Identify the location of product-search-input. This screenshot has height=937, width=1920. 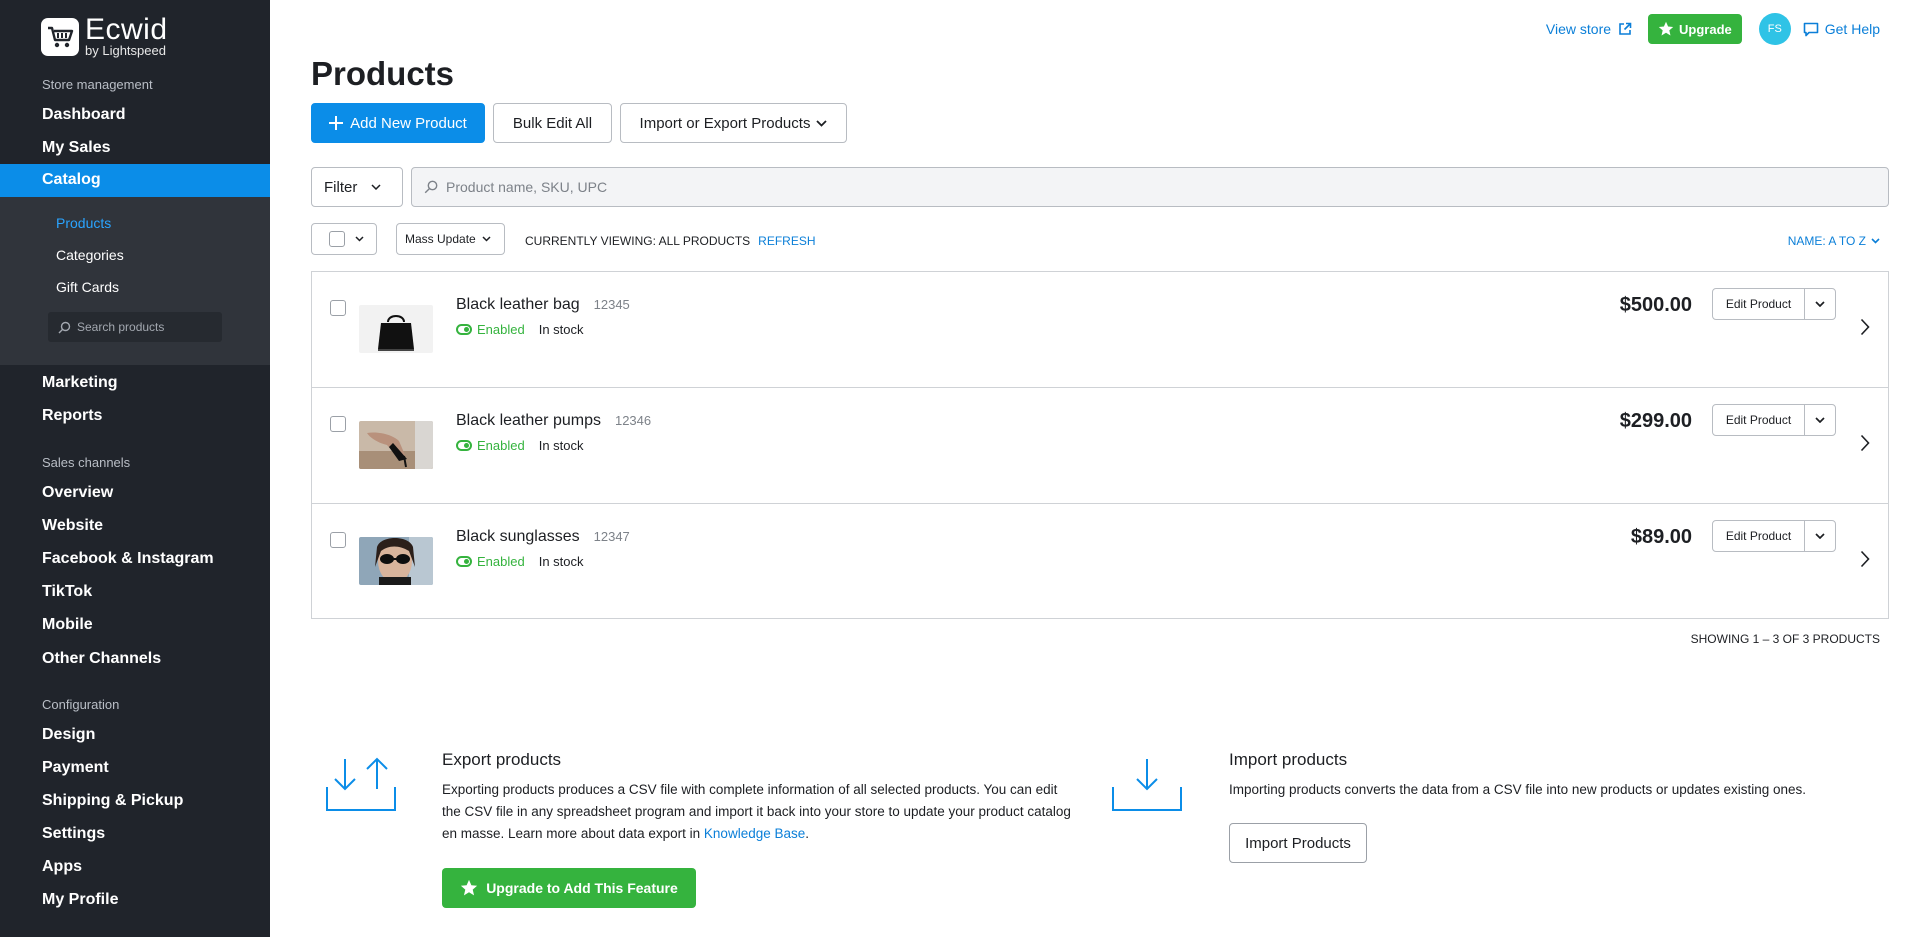
(1146, 187).